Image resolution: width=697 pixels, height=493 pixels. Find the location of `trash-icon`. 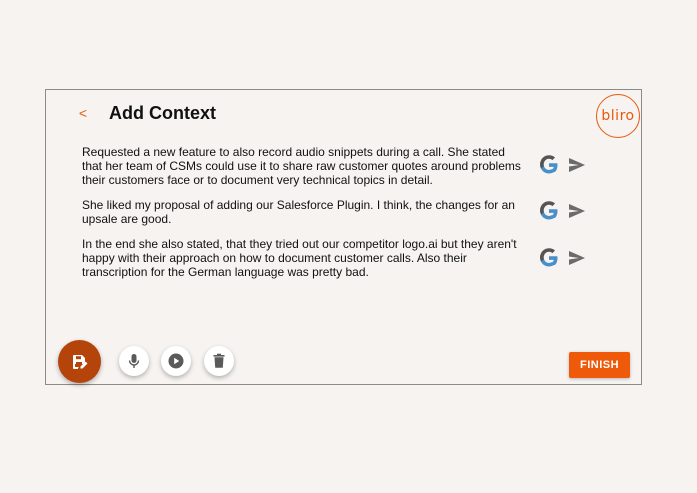

trash-icon is located at coordinates (219, 360).